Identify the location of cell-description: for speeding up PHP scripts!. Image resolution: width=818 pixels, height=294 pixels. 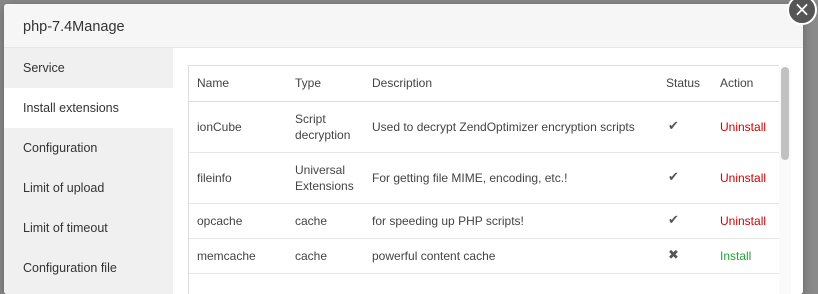
(511, 221).